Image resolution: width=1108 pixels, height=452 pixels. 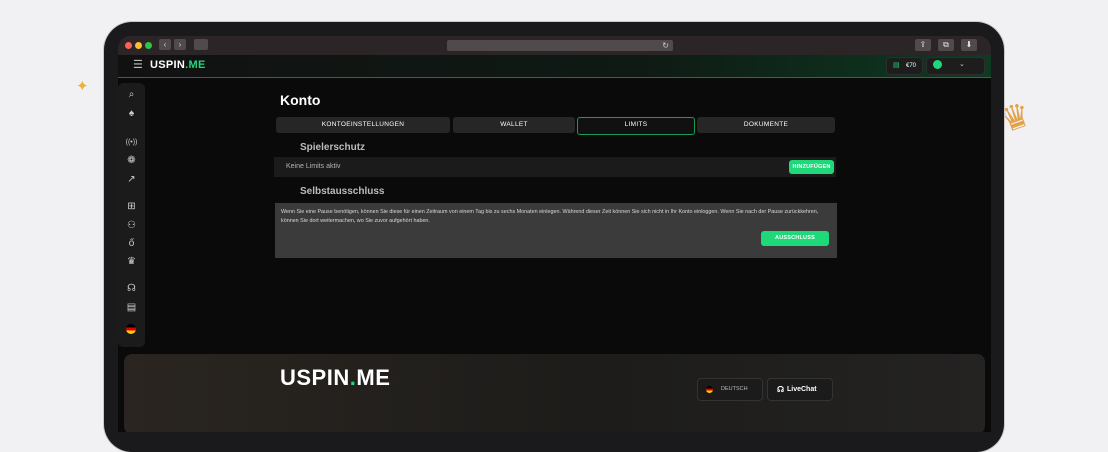 I want to click on gift-icon: ⊞, so click(x=131, y=206).